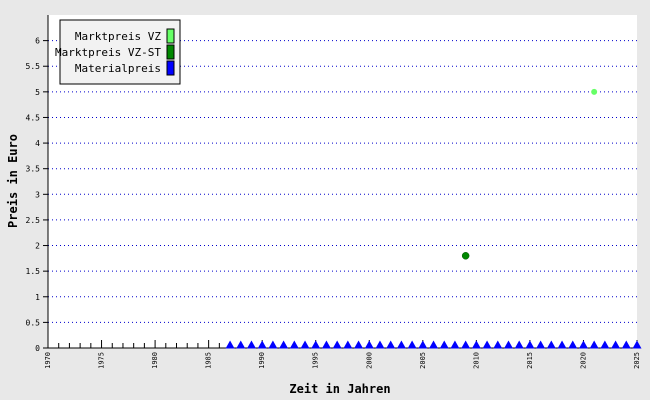 This screenshot has height=400, width=650. What do you see at coordinates (583, 360) in the screenshot?
I see `x-tick-label: 2020` at bounding box center [583, 360].